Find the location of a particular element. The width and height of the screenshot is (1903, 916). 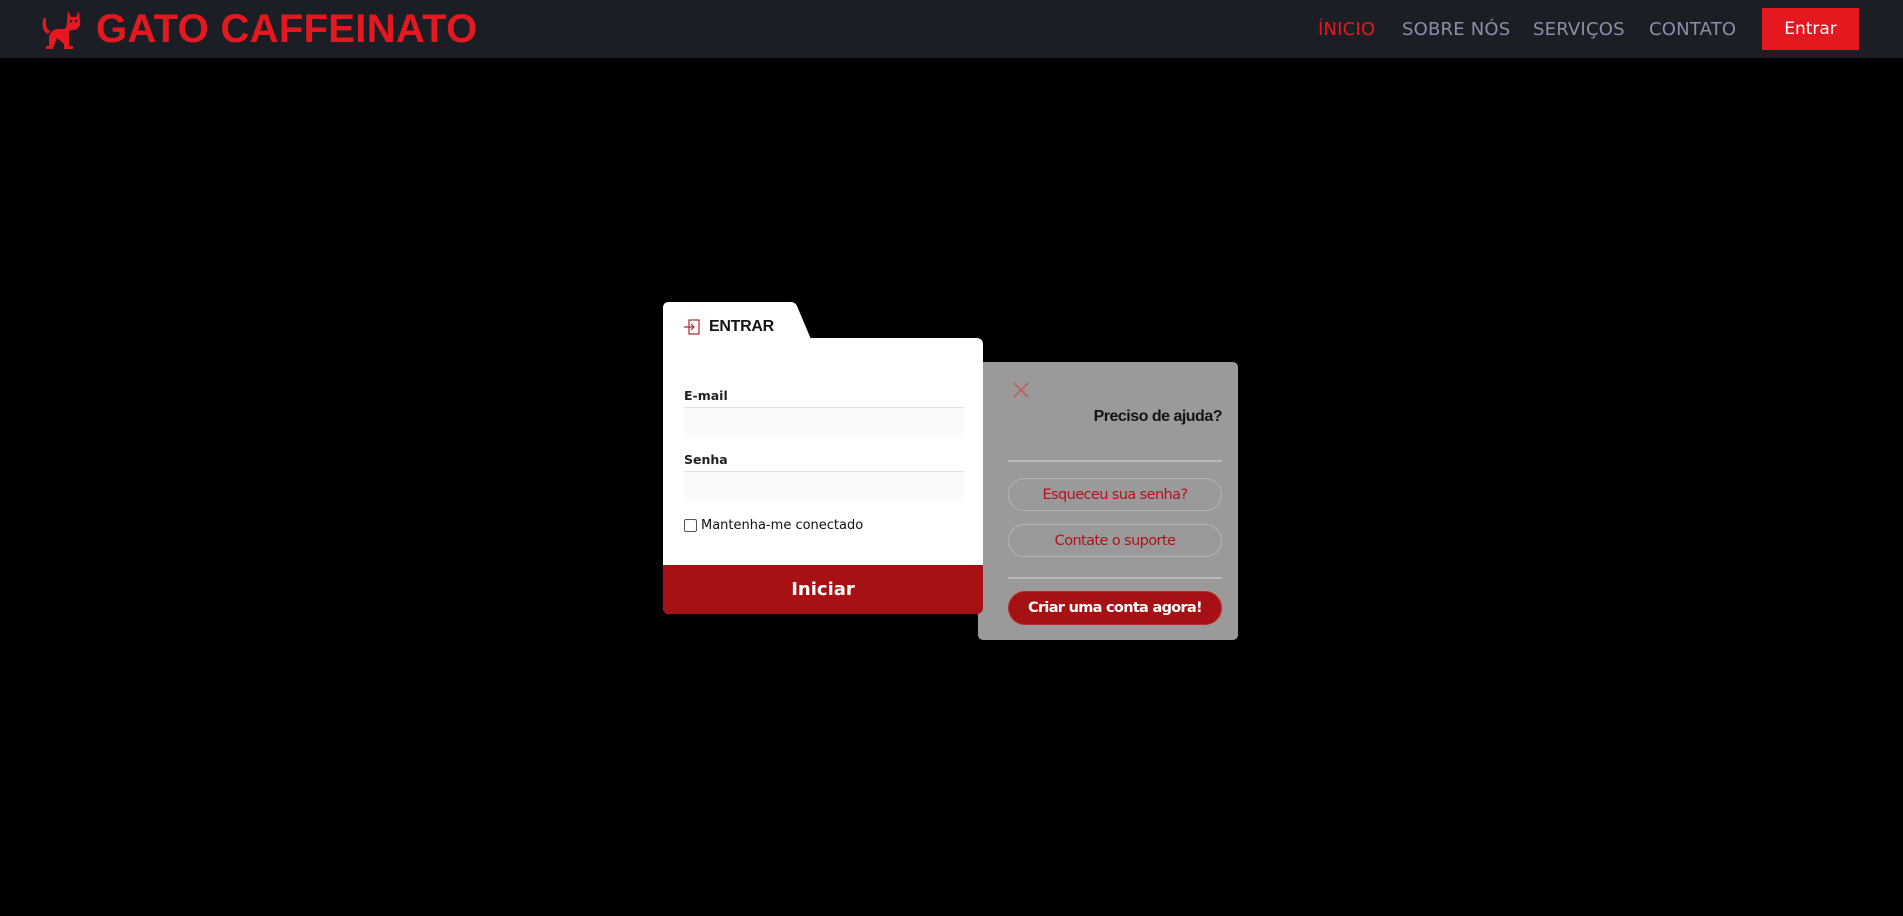

nav-link-contato: CONTATO is located at coordinates (1692, 29).